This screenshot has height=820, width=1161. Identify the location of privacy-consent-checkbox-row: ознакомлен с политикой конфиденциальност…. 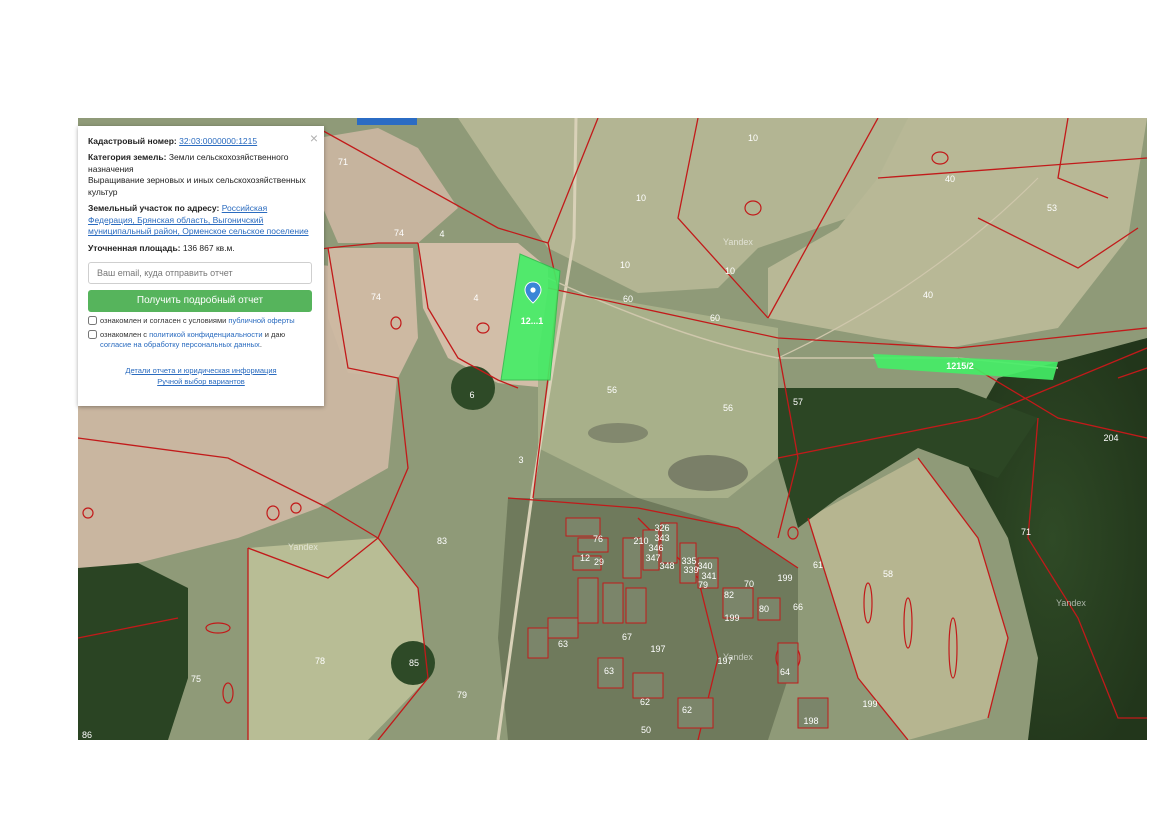
(201, 340).